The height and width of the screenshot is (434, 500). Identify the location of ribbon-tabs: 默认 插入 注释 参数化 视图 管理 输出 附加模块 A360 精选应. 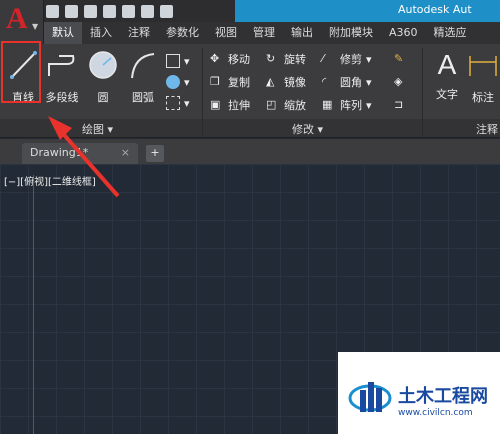
(272, 33).